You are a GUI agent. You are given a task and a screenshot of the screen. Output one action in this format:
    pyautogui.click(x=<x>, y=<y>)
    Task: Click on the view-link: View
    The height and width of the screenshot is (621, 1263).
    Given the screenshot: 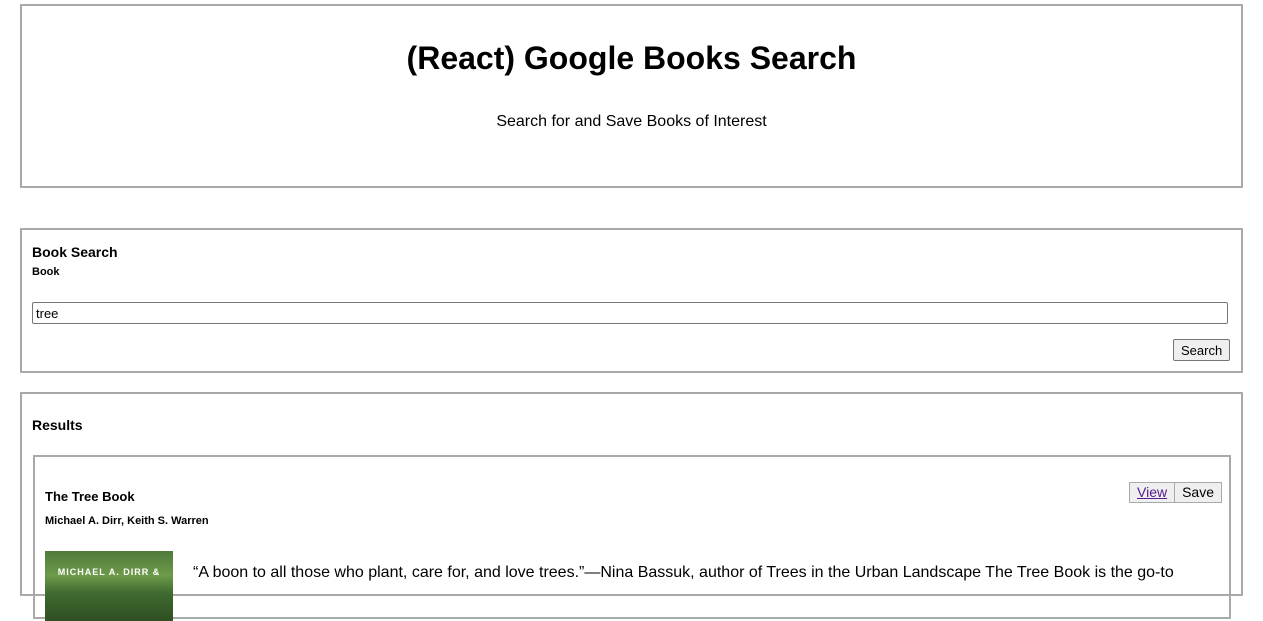 What is the action you would take?
    pyautogui.click(x=1152, y=492)
    